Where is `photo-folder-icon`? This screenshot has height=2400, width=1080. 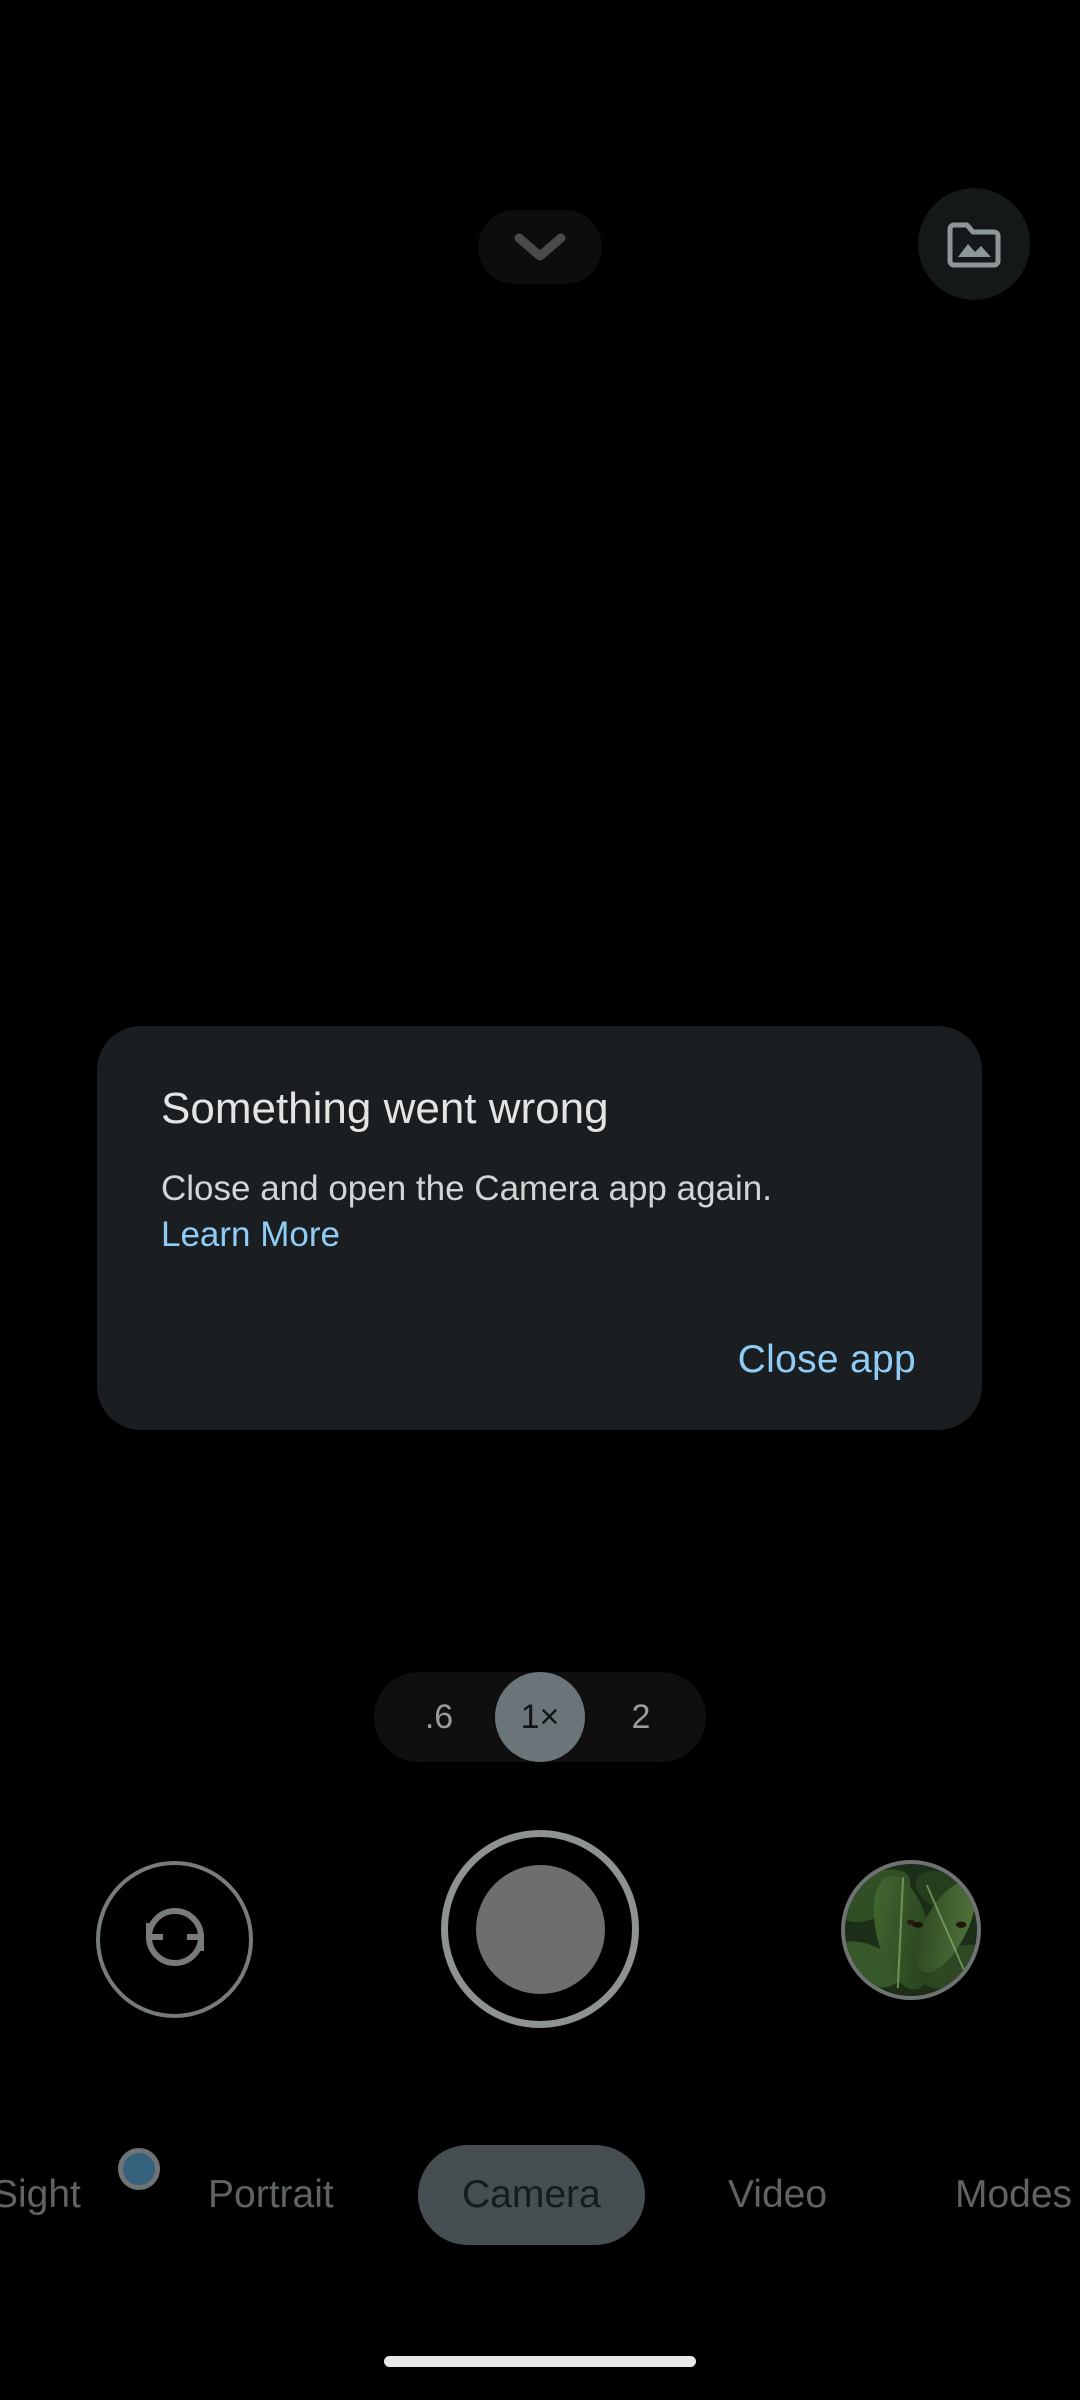
photo-folder-icon is located at coordinates (974, 244).